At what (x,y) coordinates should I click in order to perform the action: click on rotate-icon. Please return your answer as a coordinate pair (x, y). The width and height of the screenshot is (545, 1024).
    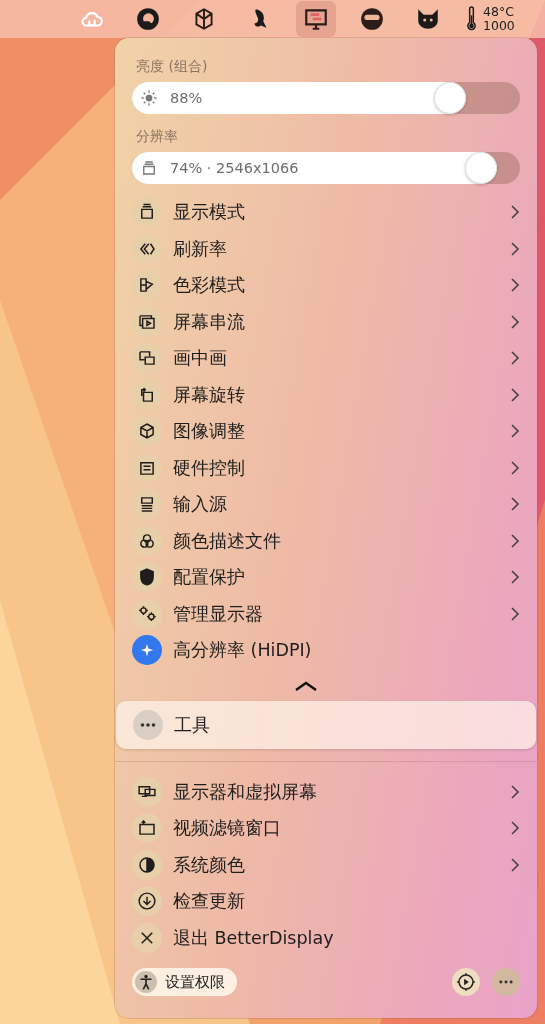
    Looking at the image, I should click on (147, 394).